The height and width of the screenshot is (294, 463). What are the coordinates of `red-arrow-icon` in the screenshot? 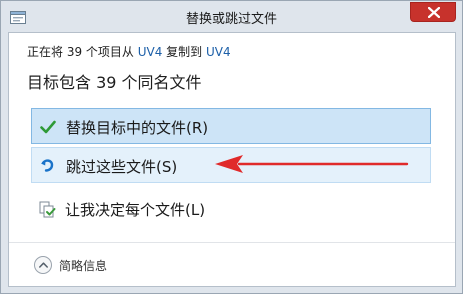 It's located at (311, 166).